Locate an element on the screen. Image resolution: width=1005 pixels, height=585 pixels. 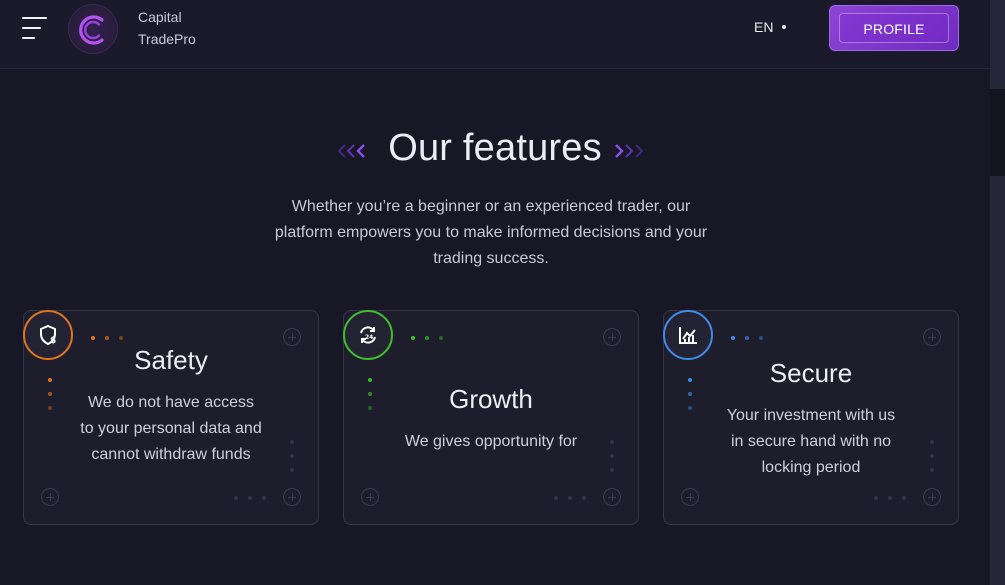
chevrons-left-icon is located at coordinates (351, 151).